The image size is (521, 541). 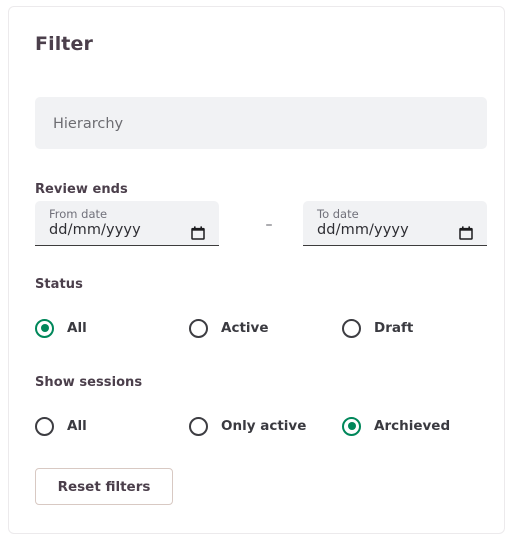 What do you see at coordinates (412, 426) in the screenshot?
I see `sessions-radio-archieved-label: Archieved` at bounding box center [412, 426].